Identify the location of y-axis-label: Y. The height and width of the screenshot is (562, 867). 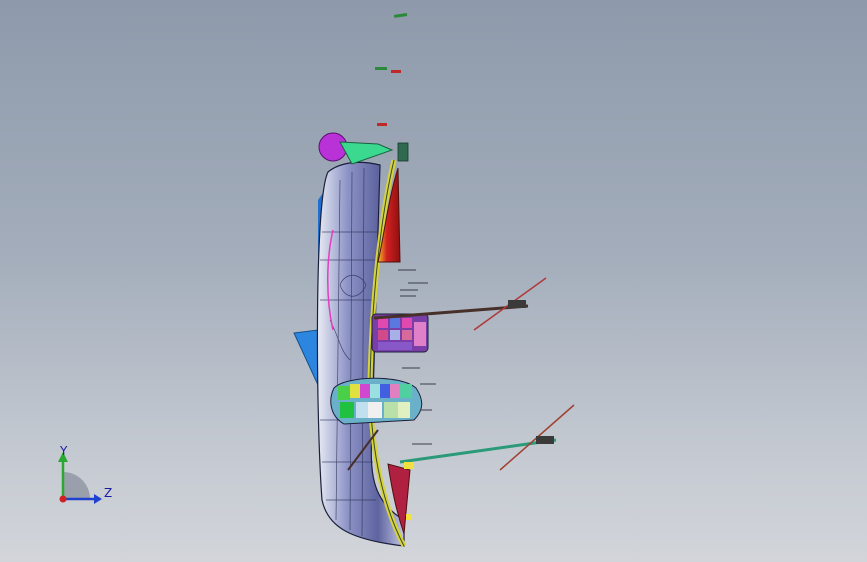
(63, 451).